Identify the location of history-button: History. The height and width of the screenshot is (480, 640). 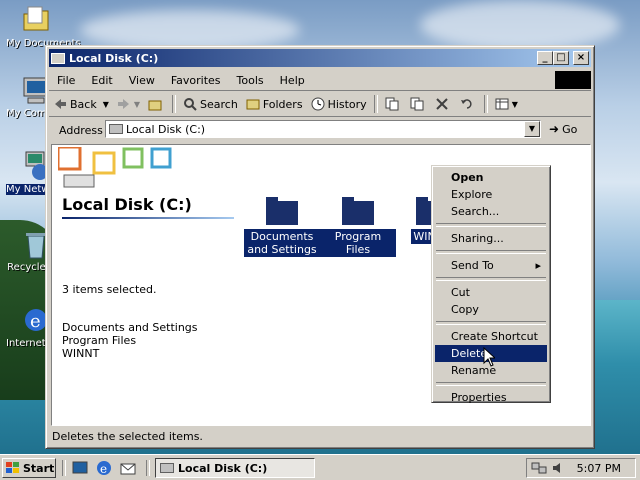
(339, 104).